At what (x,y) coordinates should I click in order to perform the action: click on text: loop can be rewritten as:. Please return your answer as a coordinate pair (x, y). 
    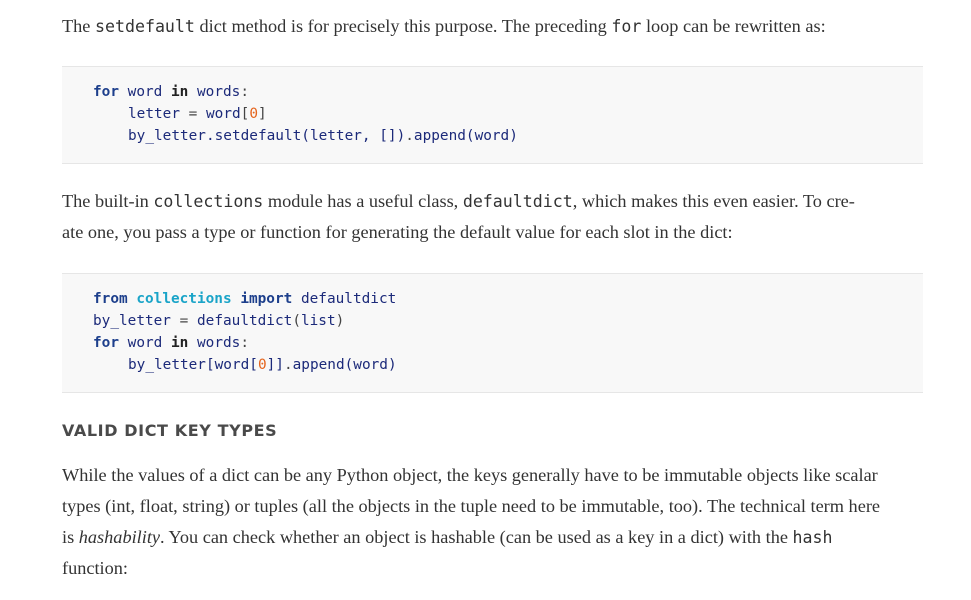
    Looking at the image, I should click on (733, 26).